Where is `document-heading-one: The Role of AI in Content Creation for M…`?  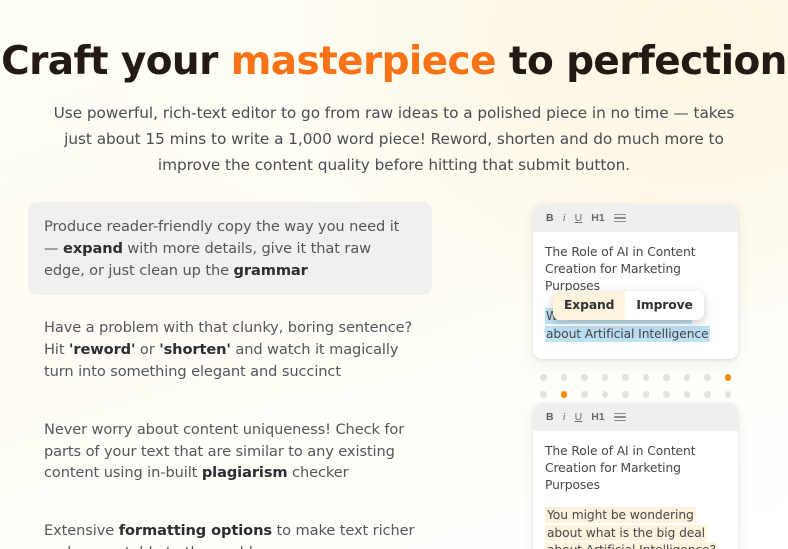 document-heading-one: The Role of AI in Content Creation for M… is located at coordinates (620, 269).